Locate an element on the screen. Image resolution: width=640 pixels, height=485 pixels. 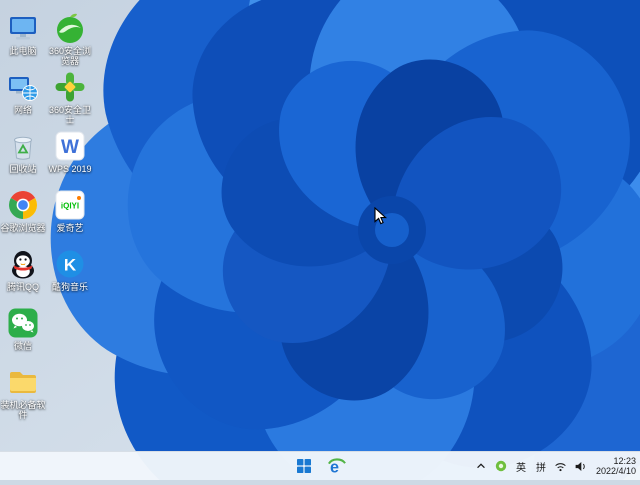
desktop-icon-label: 腾讯QQ is located at coordinates (22, 287).